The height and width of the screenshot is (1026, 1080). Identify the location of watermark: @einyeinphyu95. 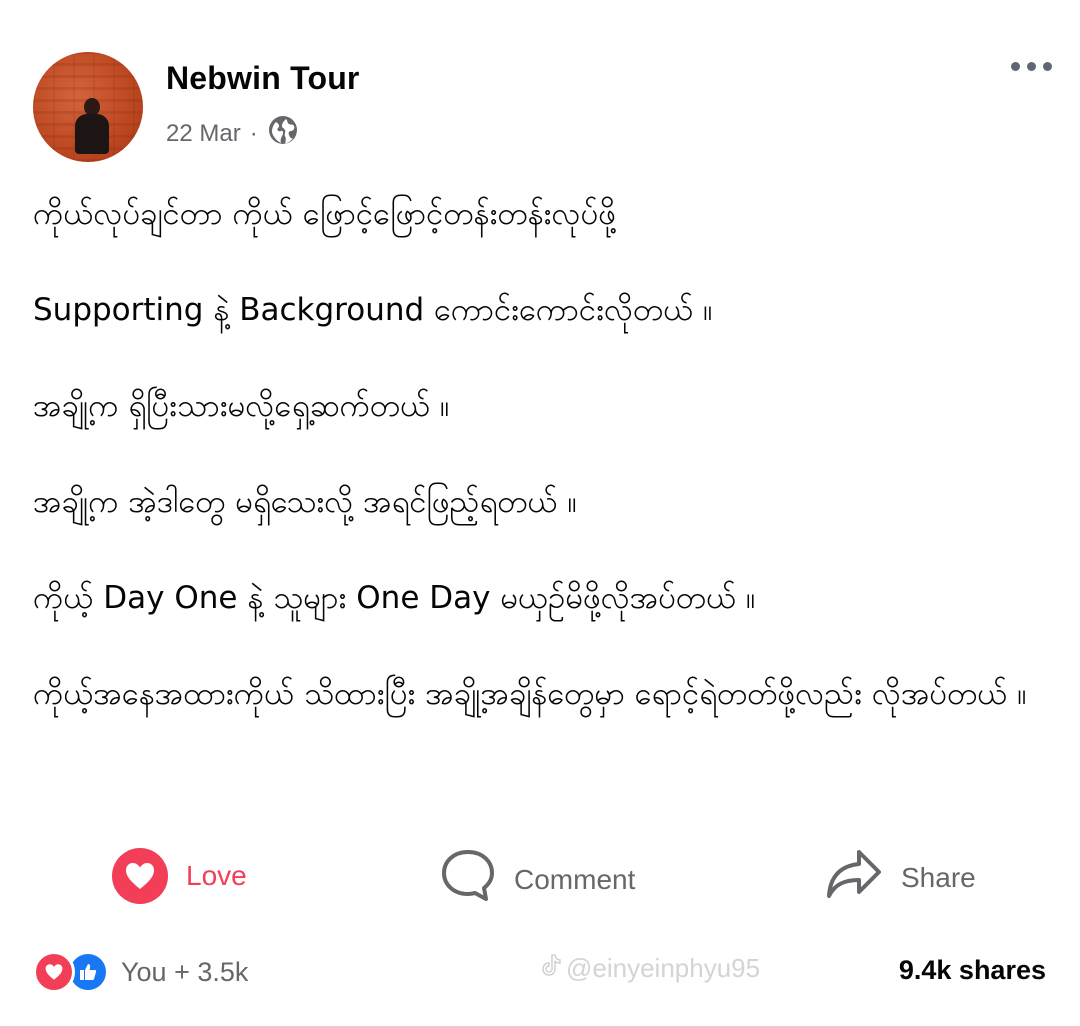
(650, 968).